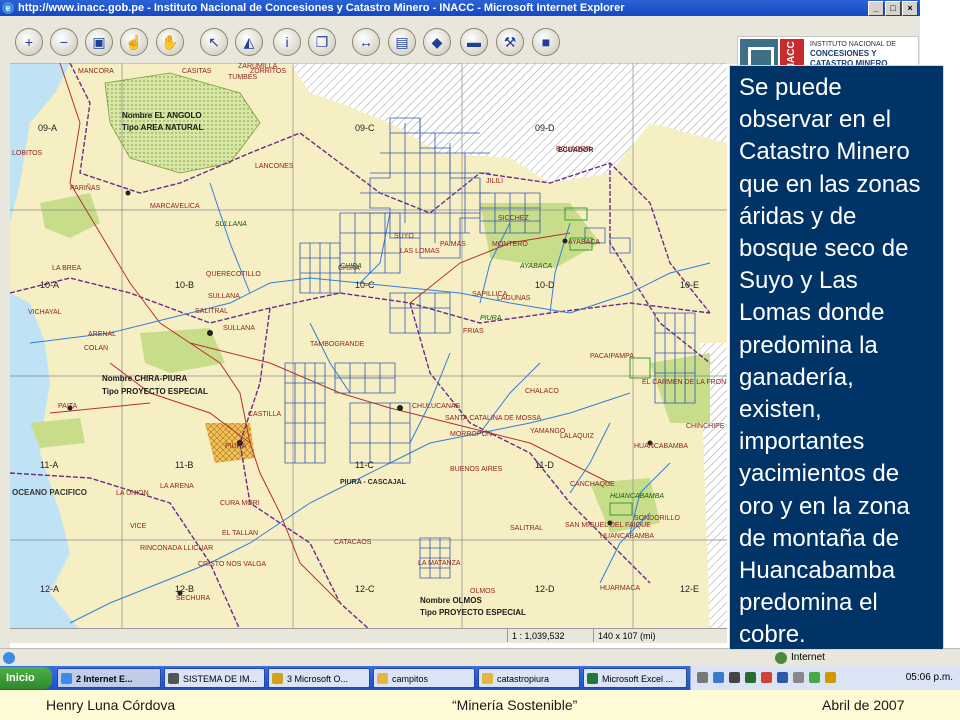 This screenshot has height=720, width=960. What do you see at coordinates (193, 598) in the screenshot?
I see `place-label: SECHURA` at bounding box center [193, 598].